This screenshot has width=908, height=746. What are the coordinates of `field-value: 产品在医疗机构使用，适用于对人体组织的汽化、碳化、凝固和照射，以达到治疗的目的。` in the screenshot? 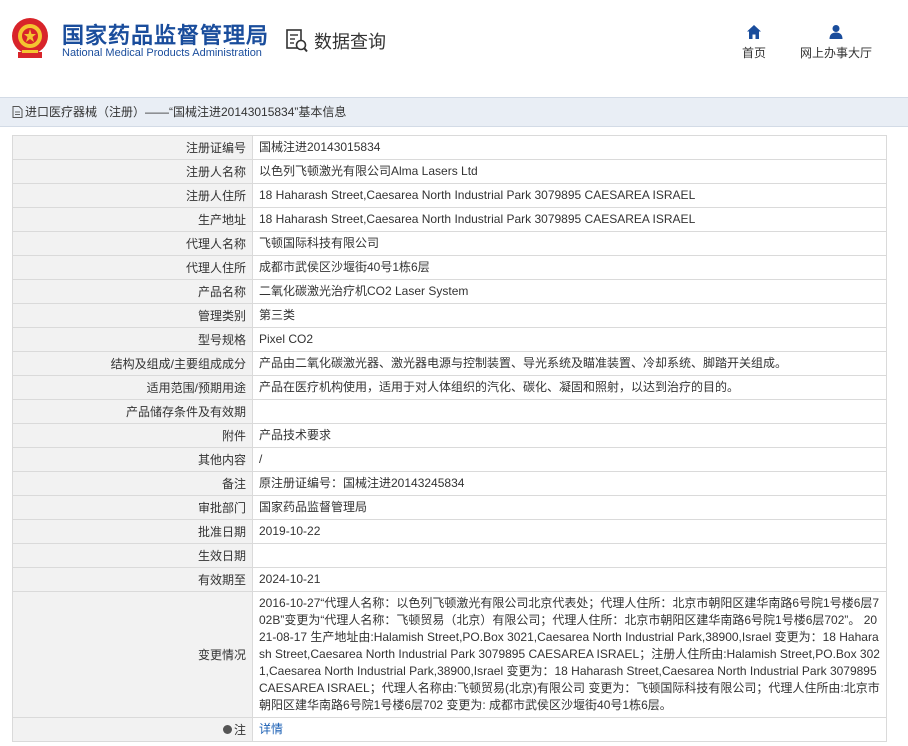 It's located at (569, 387).